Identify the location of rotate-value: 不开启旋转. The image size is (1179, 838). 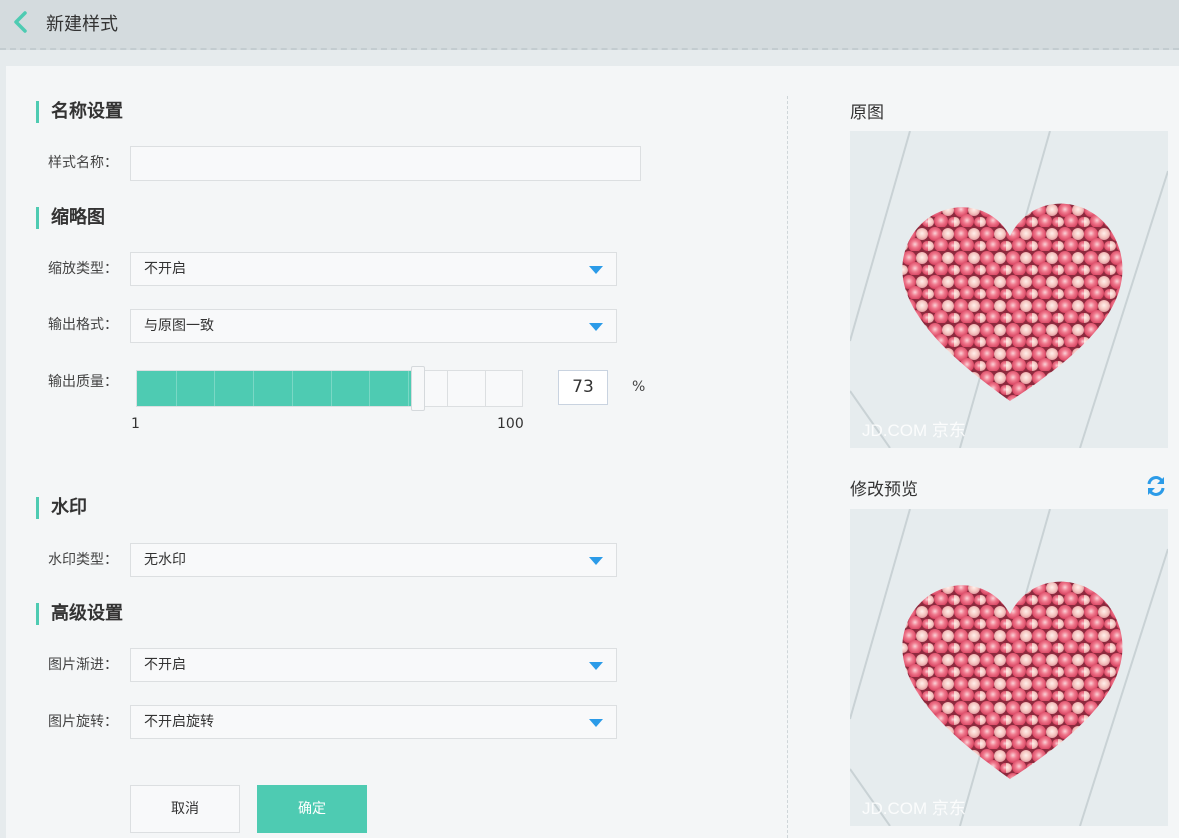
(179, 722).